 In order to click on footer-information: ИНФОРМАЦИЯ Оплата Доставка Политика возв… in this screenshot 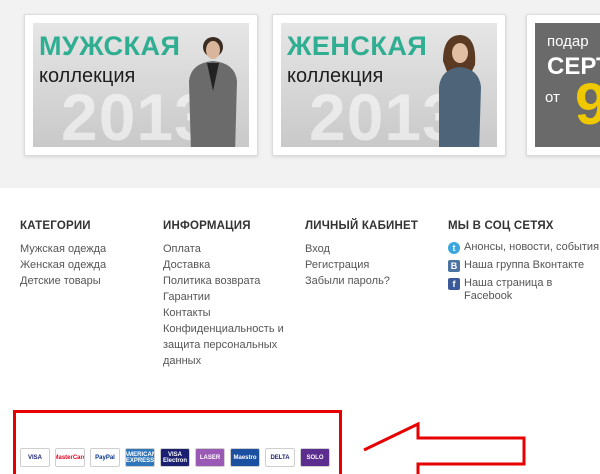, I will do `click(228, 294)`.